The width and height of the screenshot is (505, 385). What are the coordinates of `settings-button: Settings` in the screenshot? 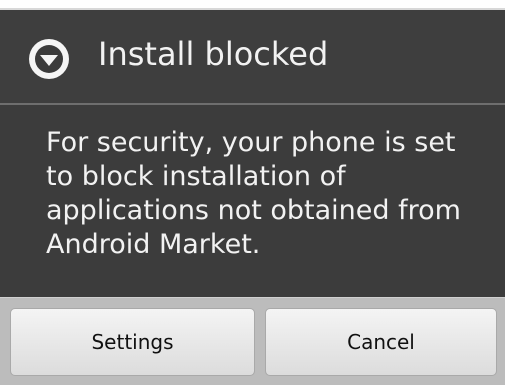 It's located at (132, 342).